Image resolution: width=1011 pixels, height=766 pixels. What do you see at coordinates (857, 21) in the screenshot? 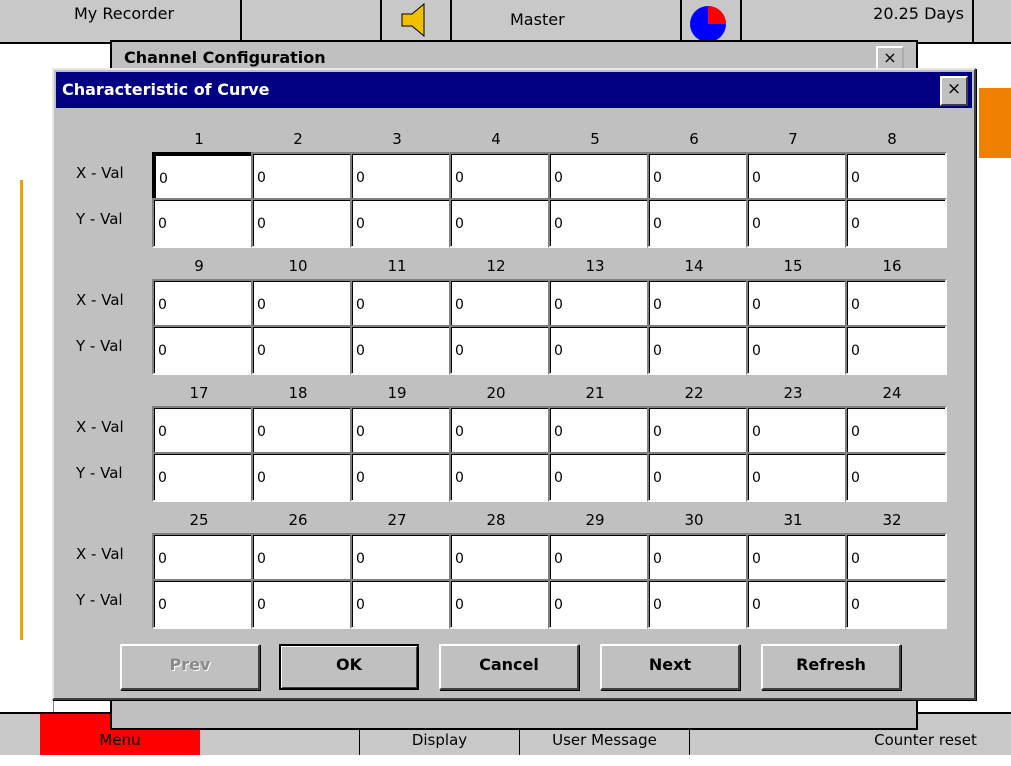
I see `days-cell: 20.25 Days` at bounding box center [857, 21].